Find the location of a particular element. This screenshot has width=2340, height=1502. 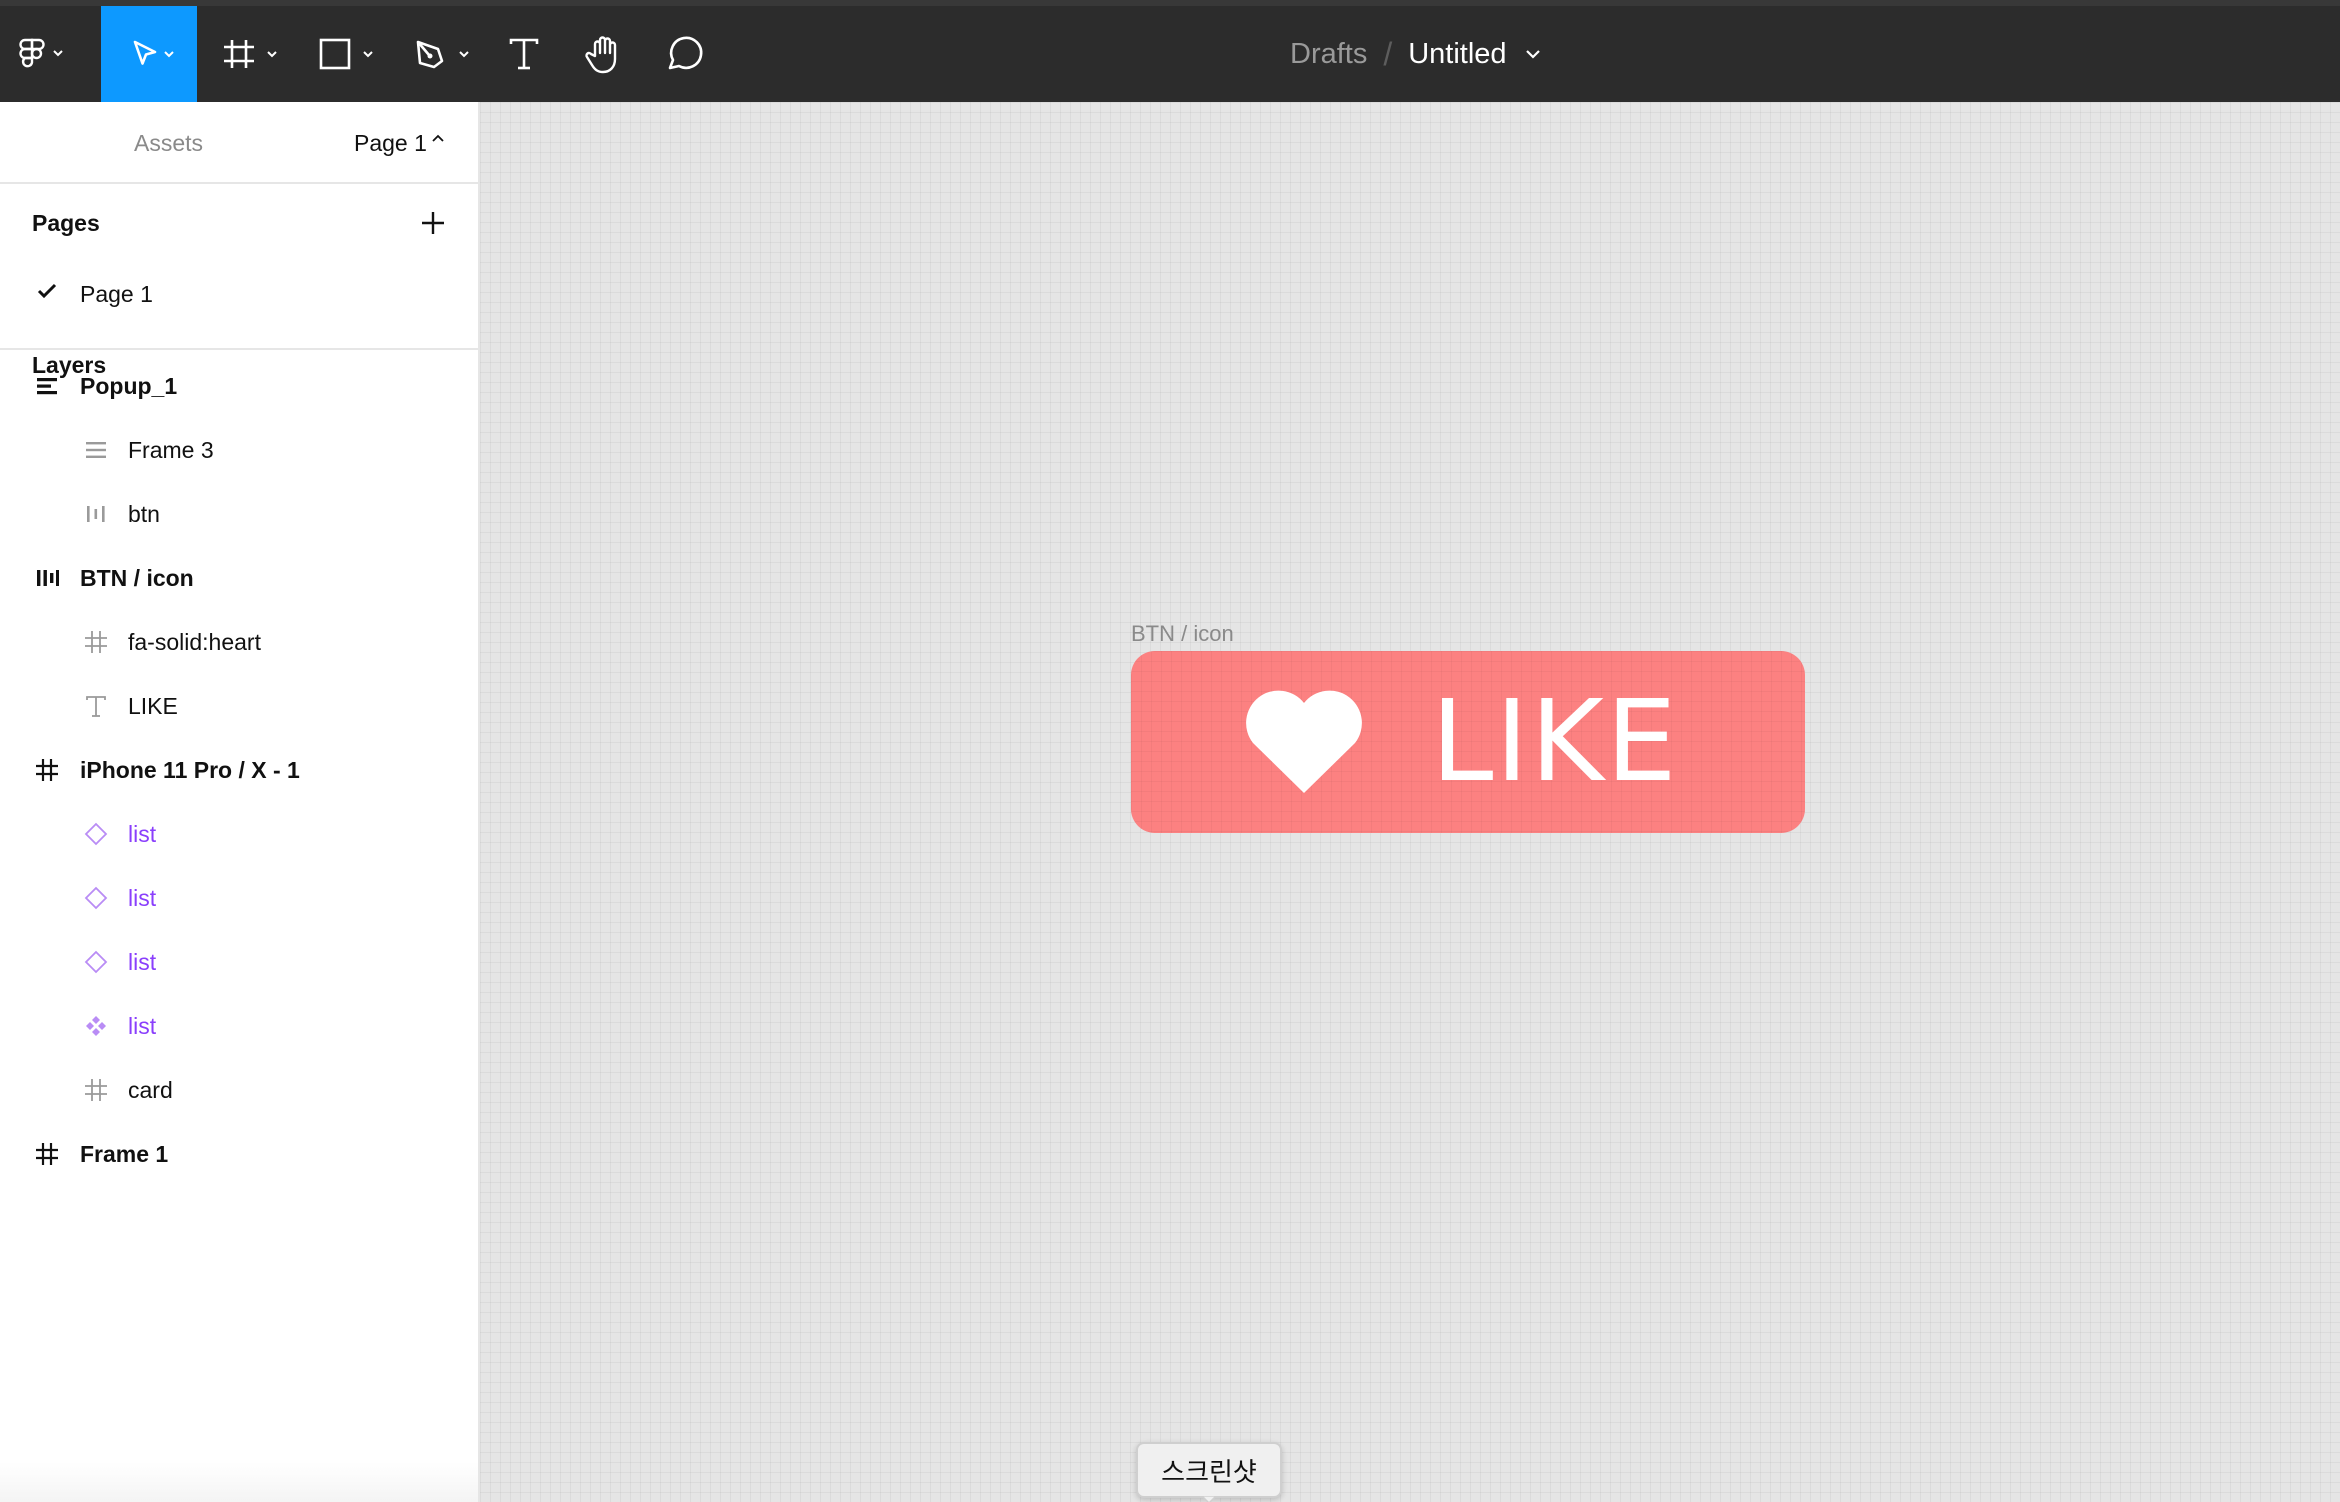

main-menu-button is located at coordinates (40, 54).